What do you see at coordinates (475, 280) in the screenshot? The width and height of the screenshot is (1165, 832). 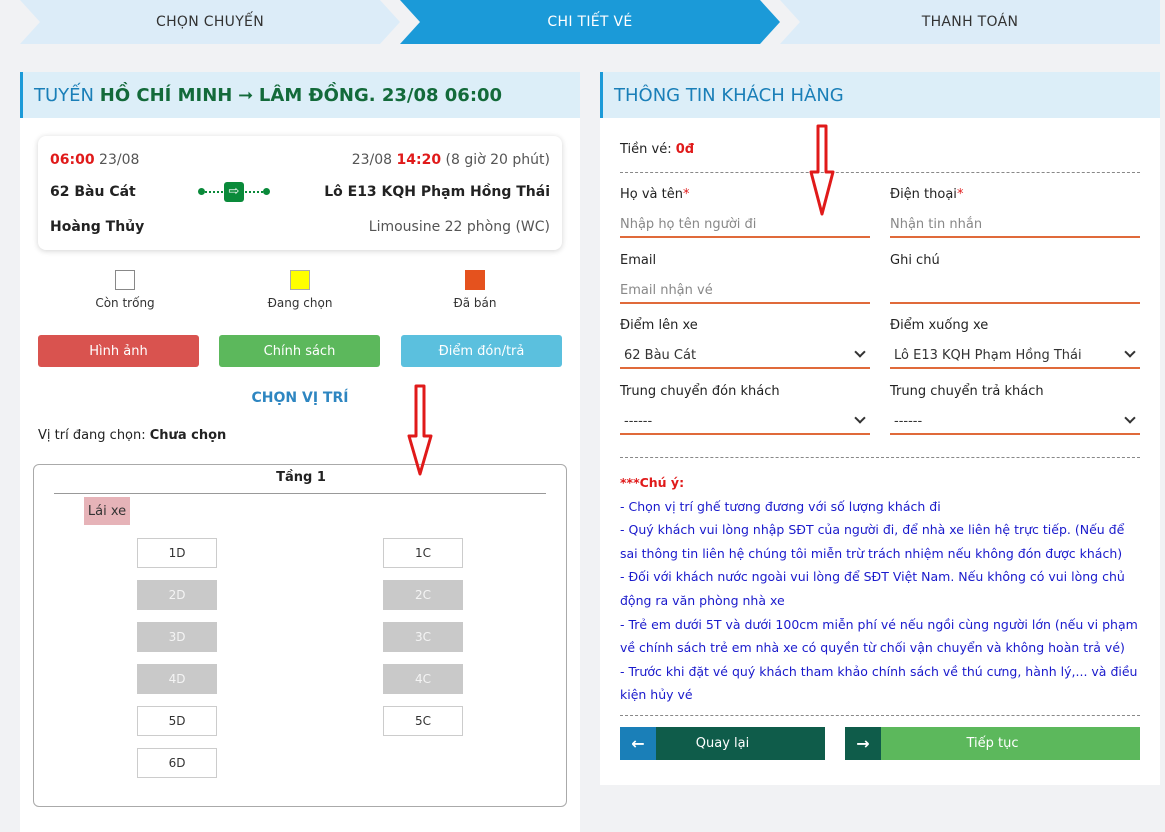 I see `legend-sold-swatch` at bounding box center [475, 280].